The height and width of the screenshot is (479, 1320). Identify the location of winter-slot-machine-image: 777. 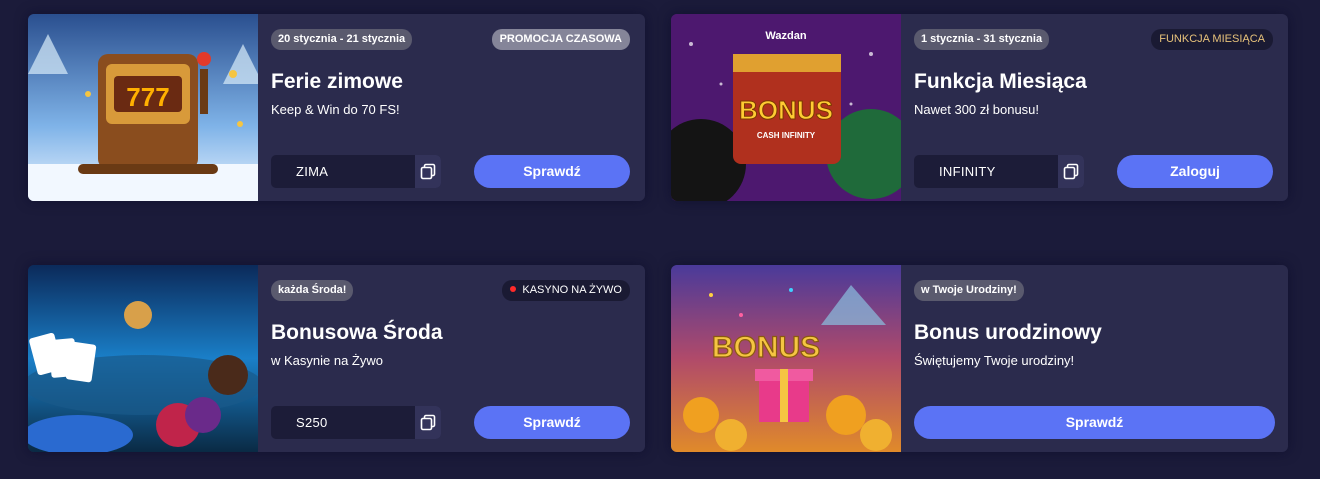
(143, 107).